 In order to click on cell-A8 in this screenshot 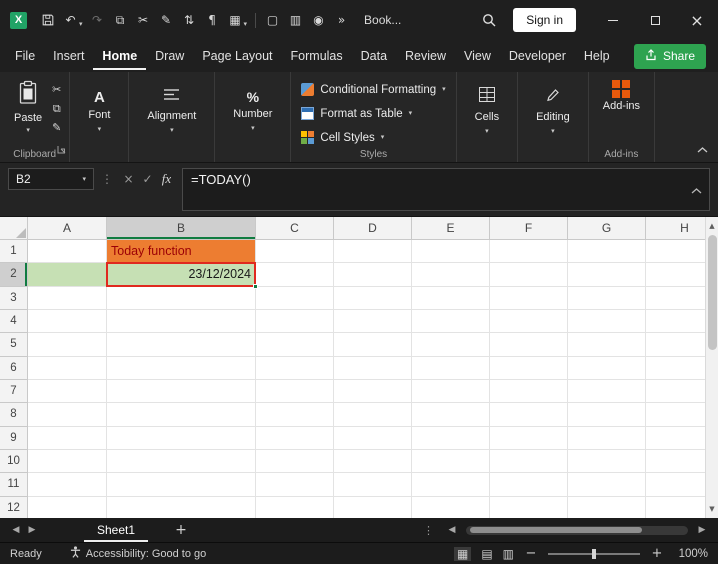, I will do `click(67, 415)`.